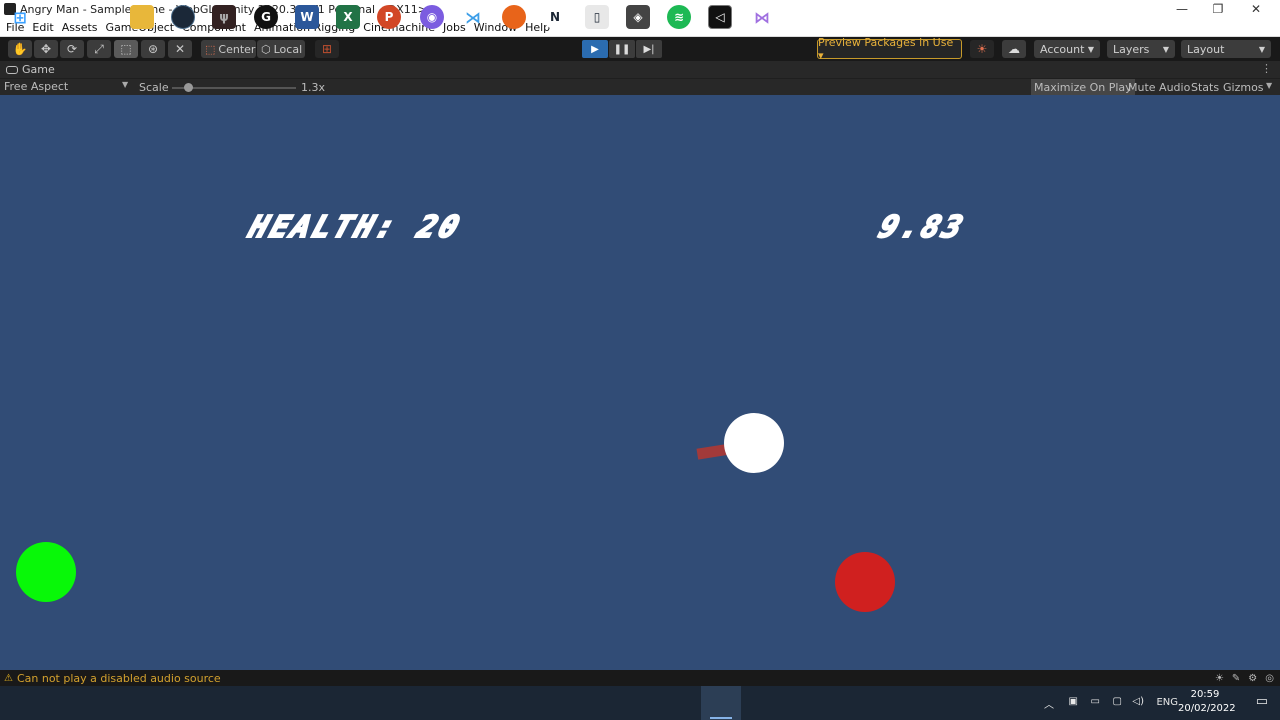 This screenshot has width=1280, height=720. Describe the element at coordinates (183, 17) in the screenshot. I see `steam-icon` at that location.